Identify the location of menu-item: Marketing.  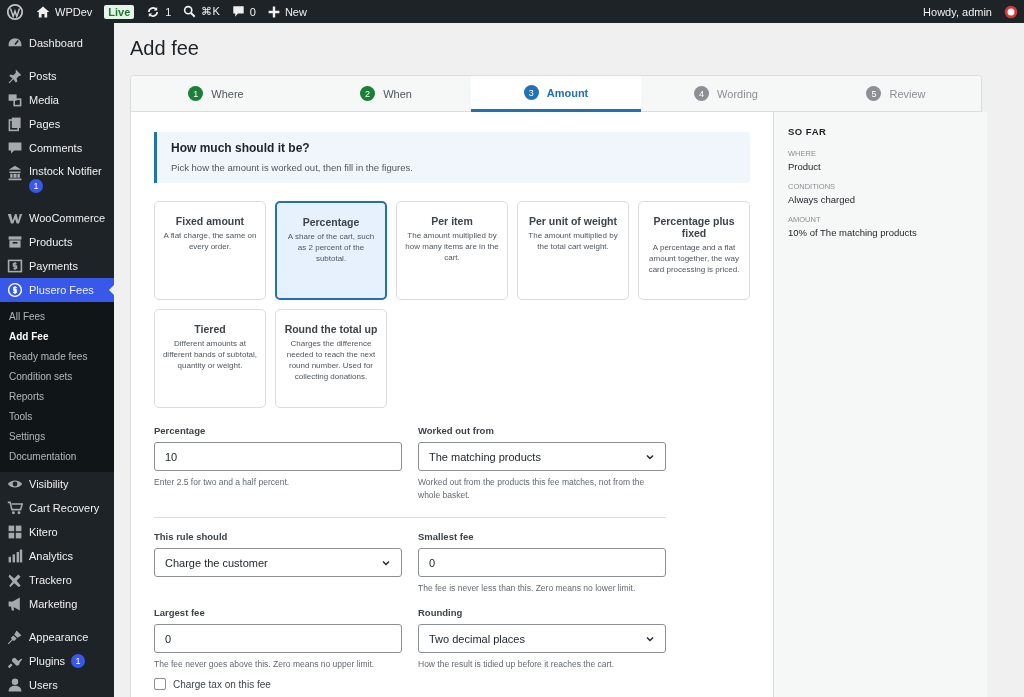
(57, 604).